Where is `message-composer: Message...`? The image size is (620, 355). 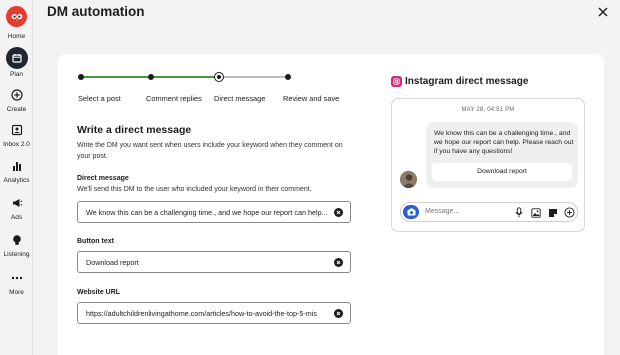 message-composer: Message... is located at coordinates (489, 212).